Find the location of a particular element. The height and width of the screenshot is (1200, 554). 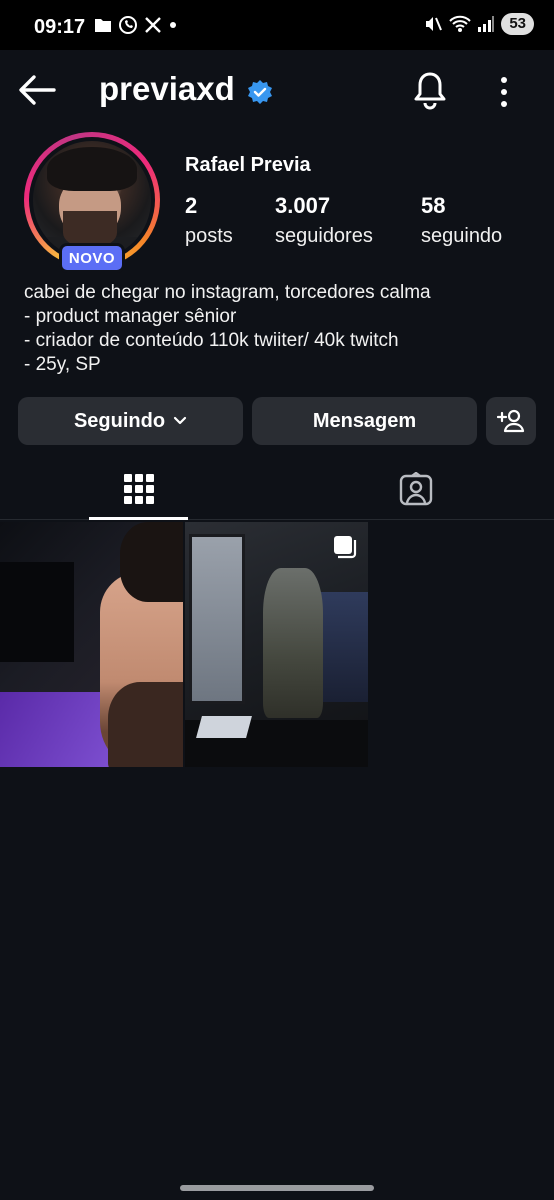

username: previaxd is located at coordinates (167, 88).